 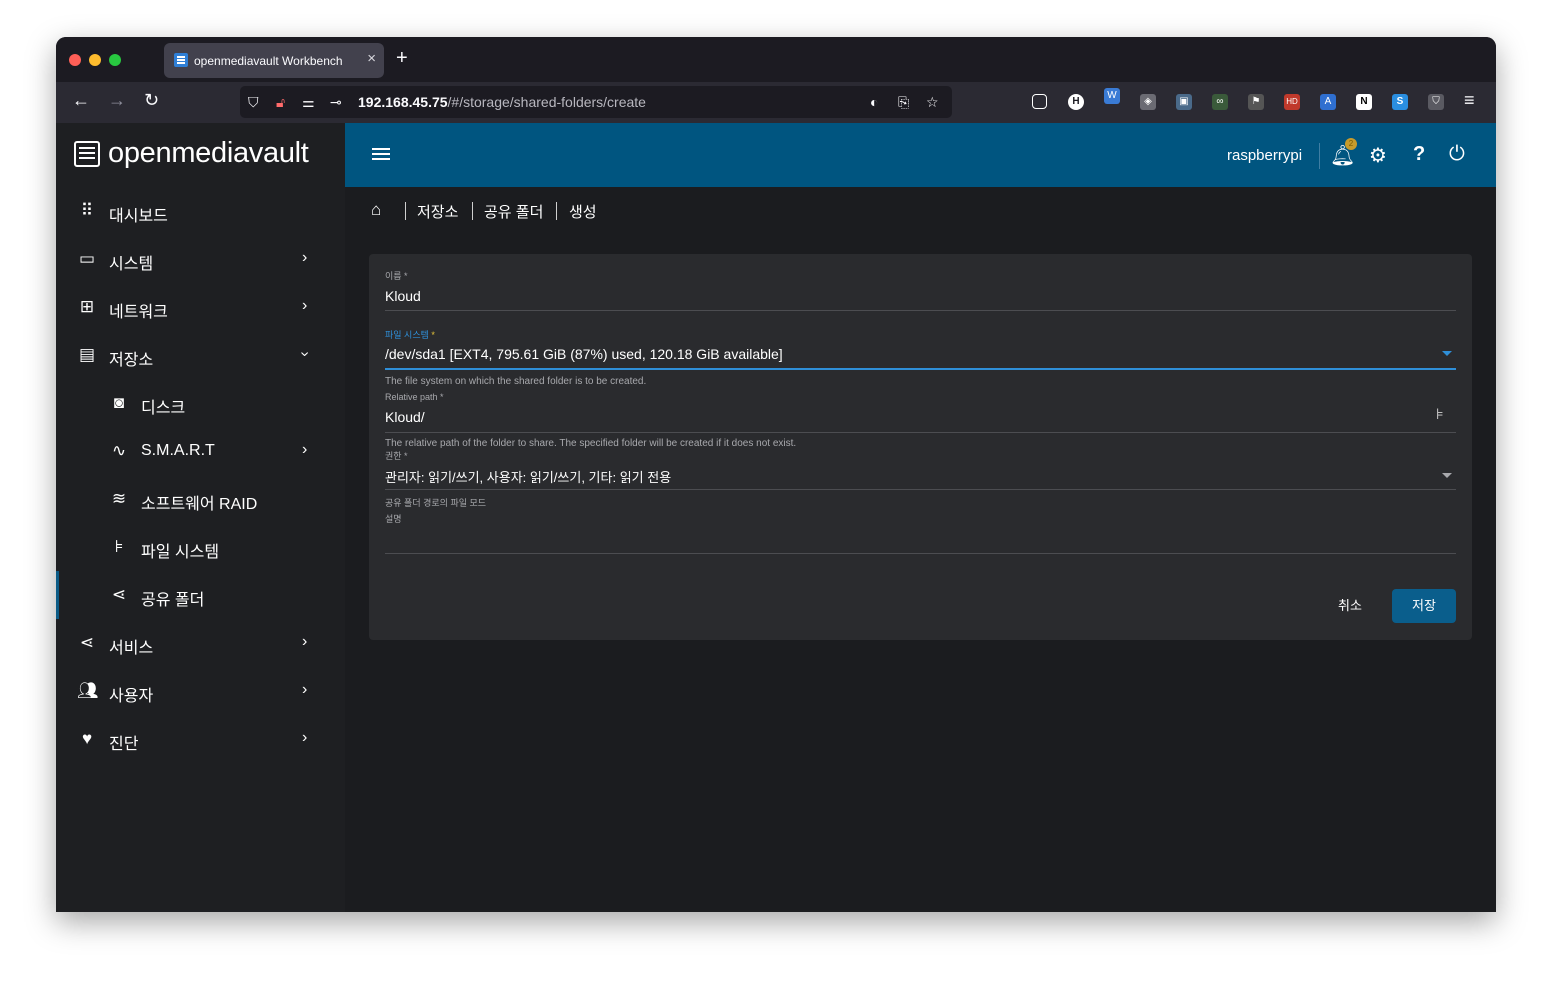 What do you see at coordinates (200, 307) in the screenshot?
I see `sidebar-item-network: ⊞ 네트워크 ›` at bounding box center [200, 307].